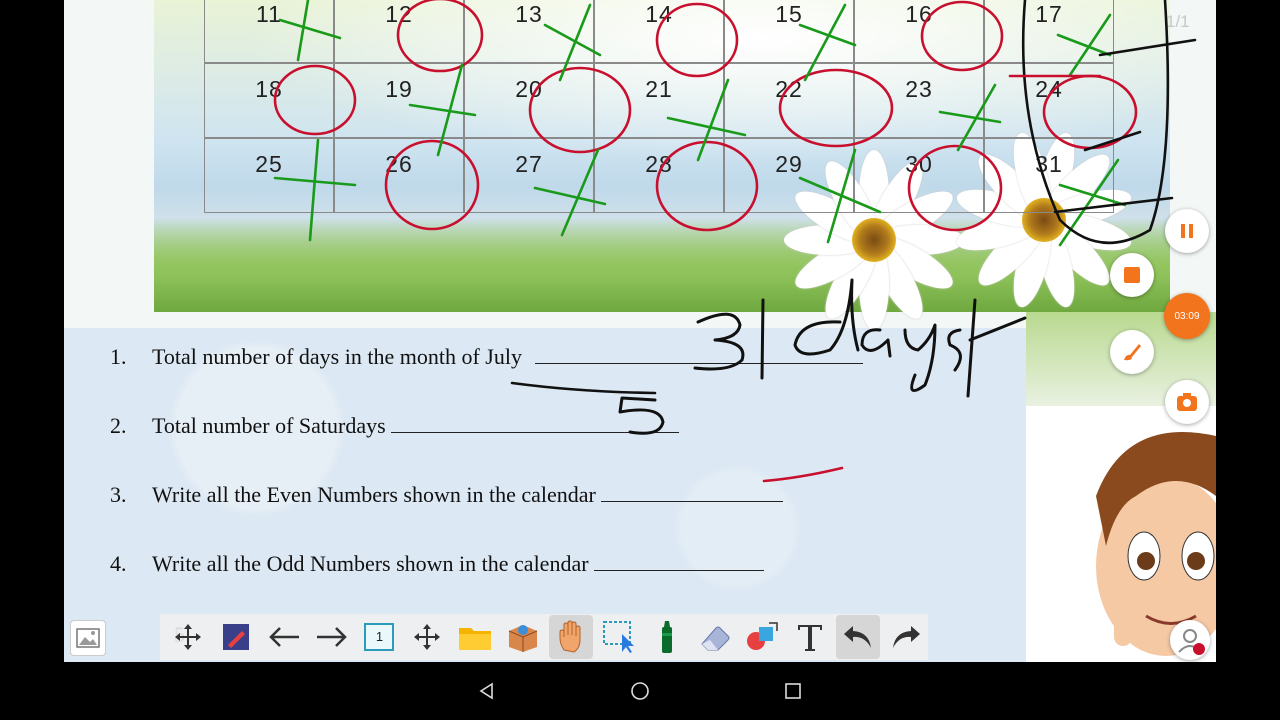 The width and height of the screenshot is (1280, 720). I want to click on home-button, so click(640, 691).